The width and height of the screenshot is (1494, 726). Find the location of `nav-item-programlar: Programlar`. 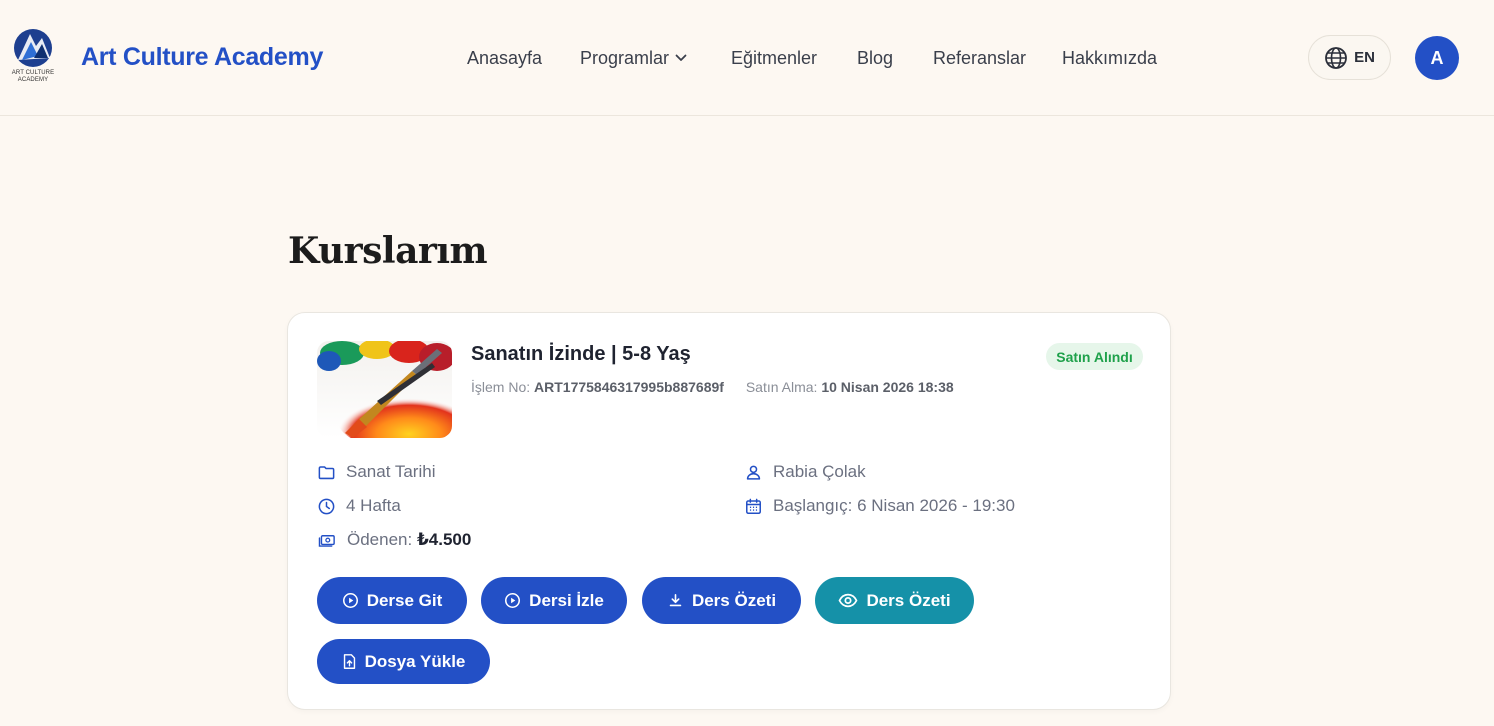

nav-item-programlar: Programlar is located at coordinates (633, 58).